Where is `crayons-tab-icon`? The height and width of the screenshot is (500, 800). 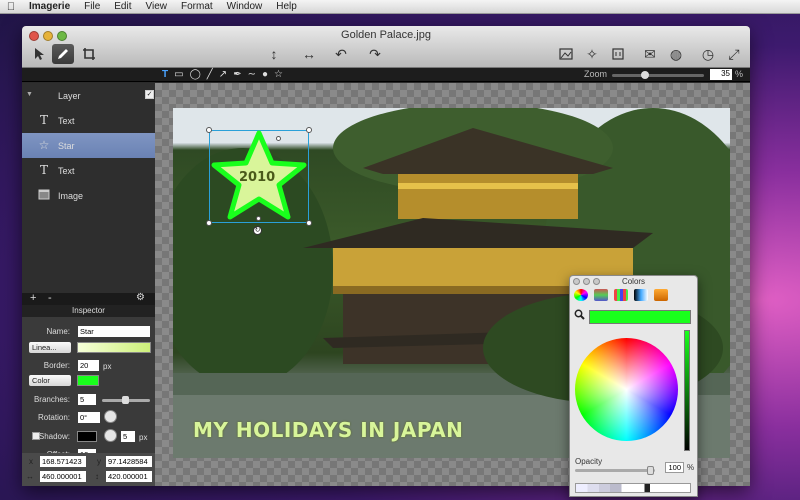
crayons-tab-icon is located at coordinates (661, 295).